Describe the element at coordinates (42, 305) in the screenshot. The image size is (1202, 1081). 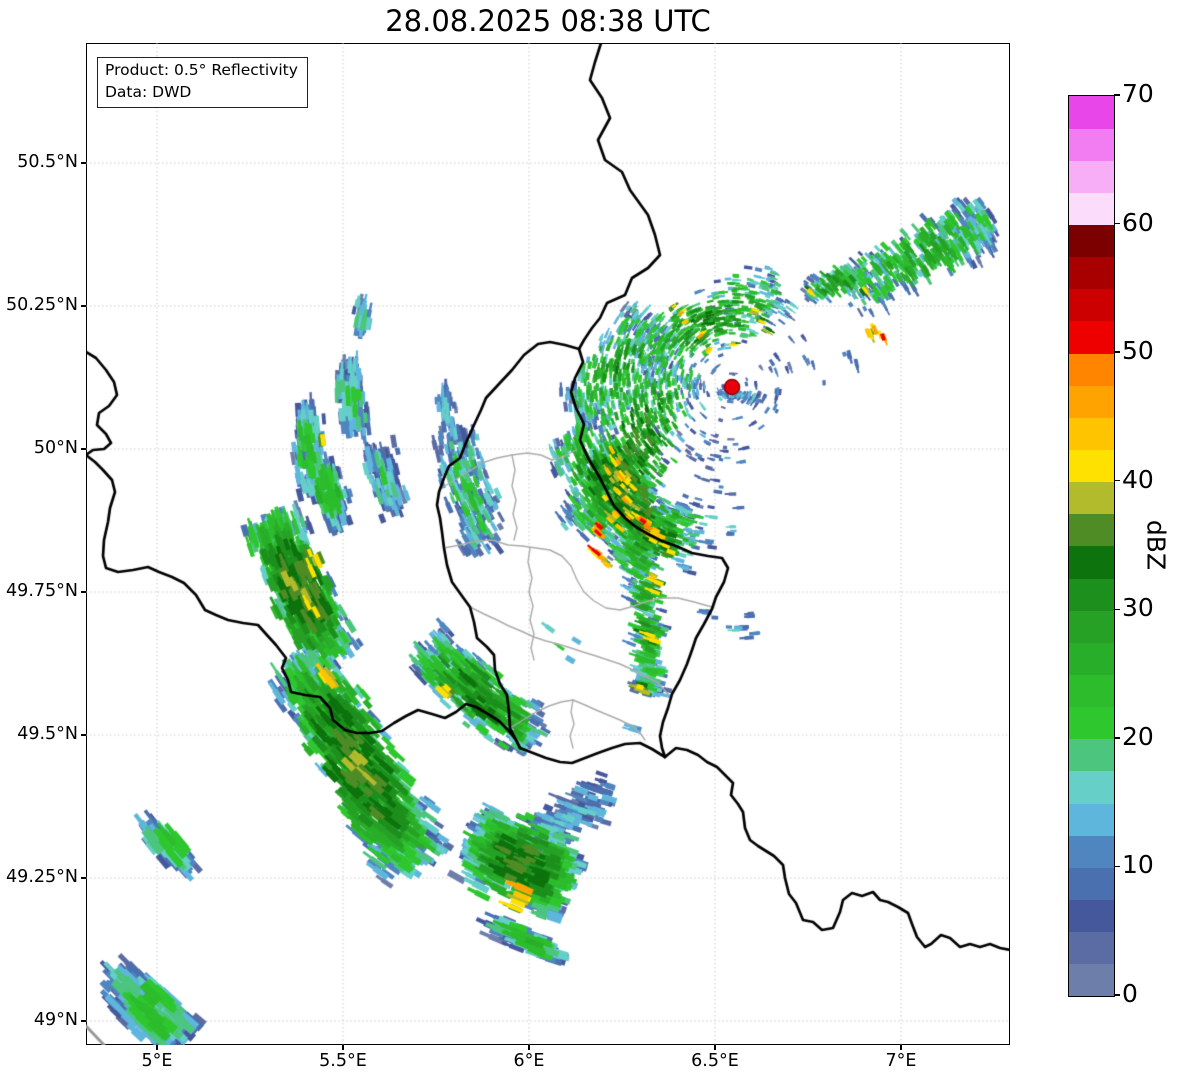
I see `y-tick-label: 50.25°N` at that location.